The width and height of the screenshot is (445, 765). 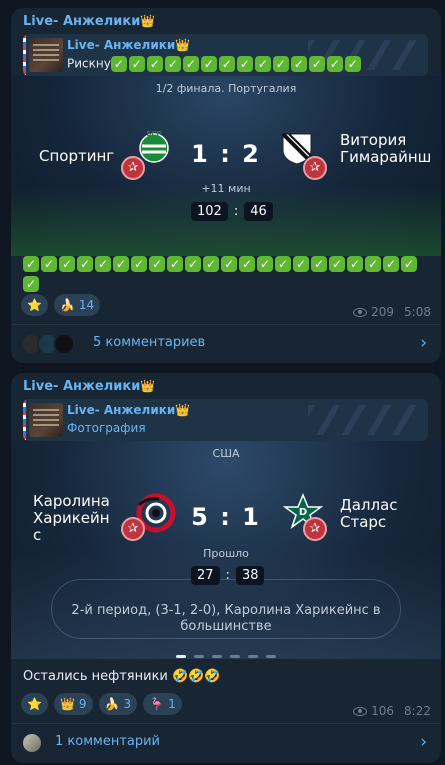 I want to click on match-timer: 27 : 38, so click(x=228, y=575).